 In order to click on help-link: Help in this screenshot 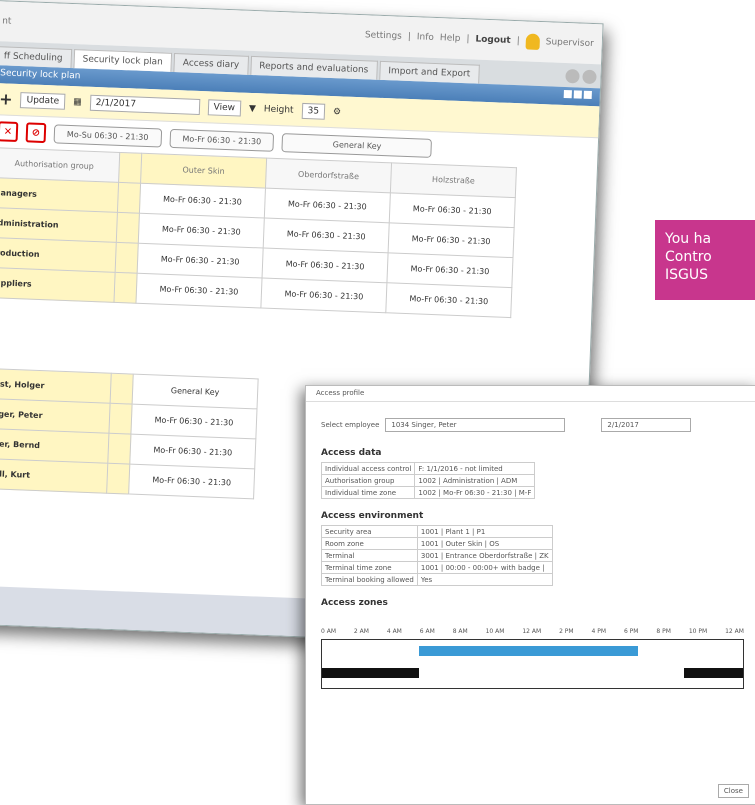, I will do `click(450, 38)`.